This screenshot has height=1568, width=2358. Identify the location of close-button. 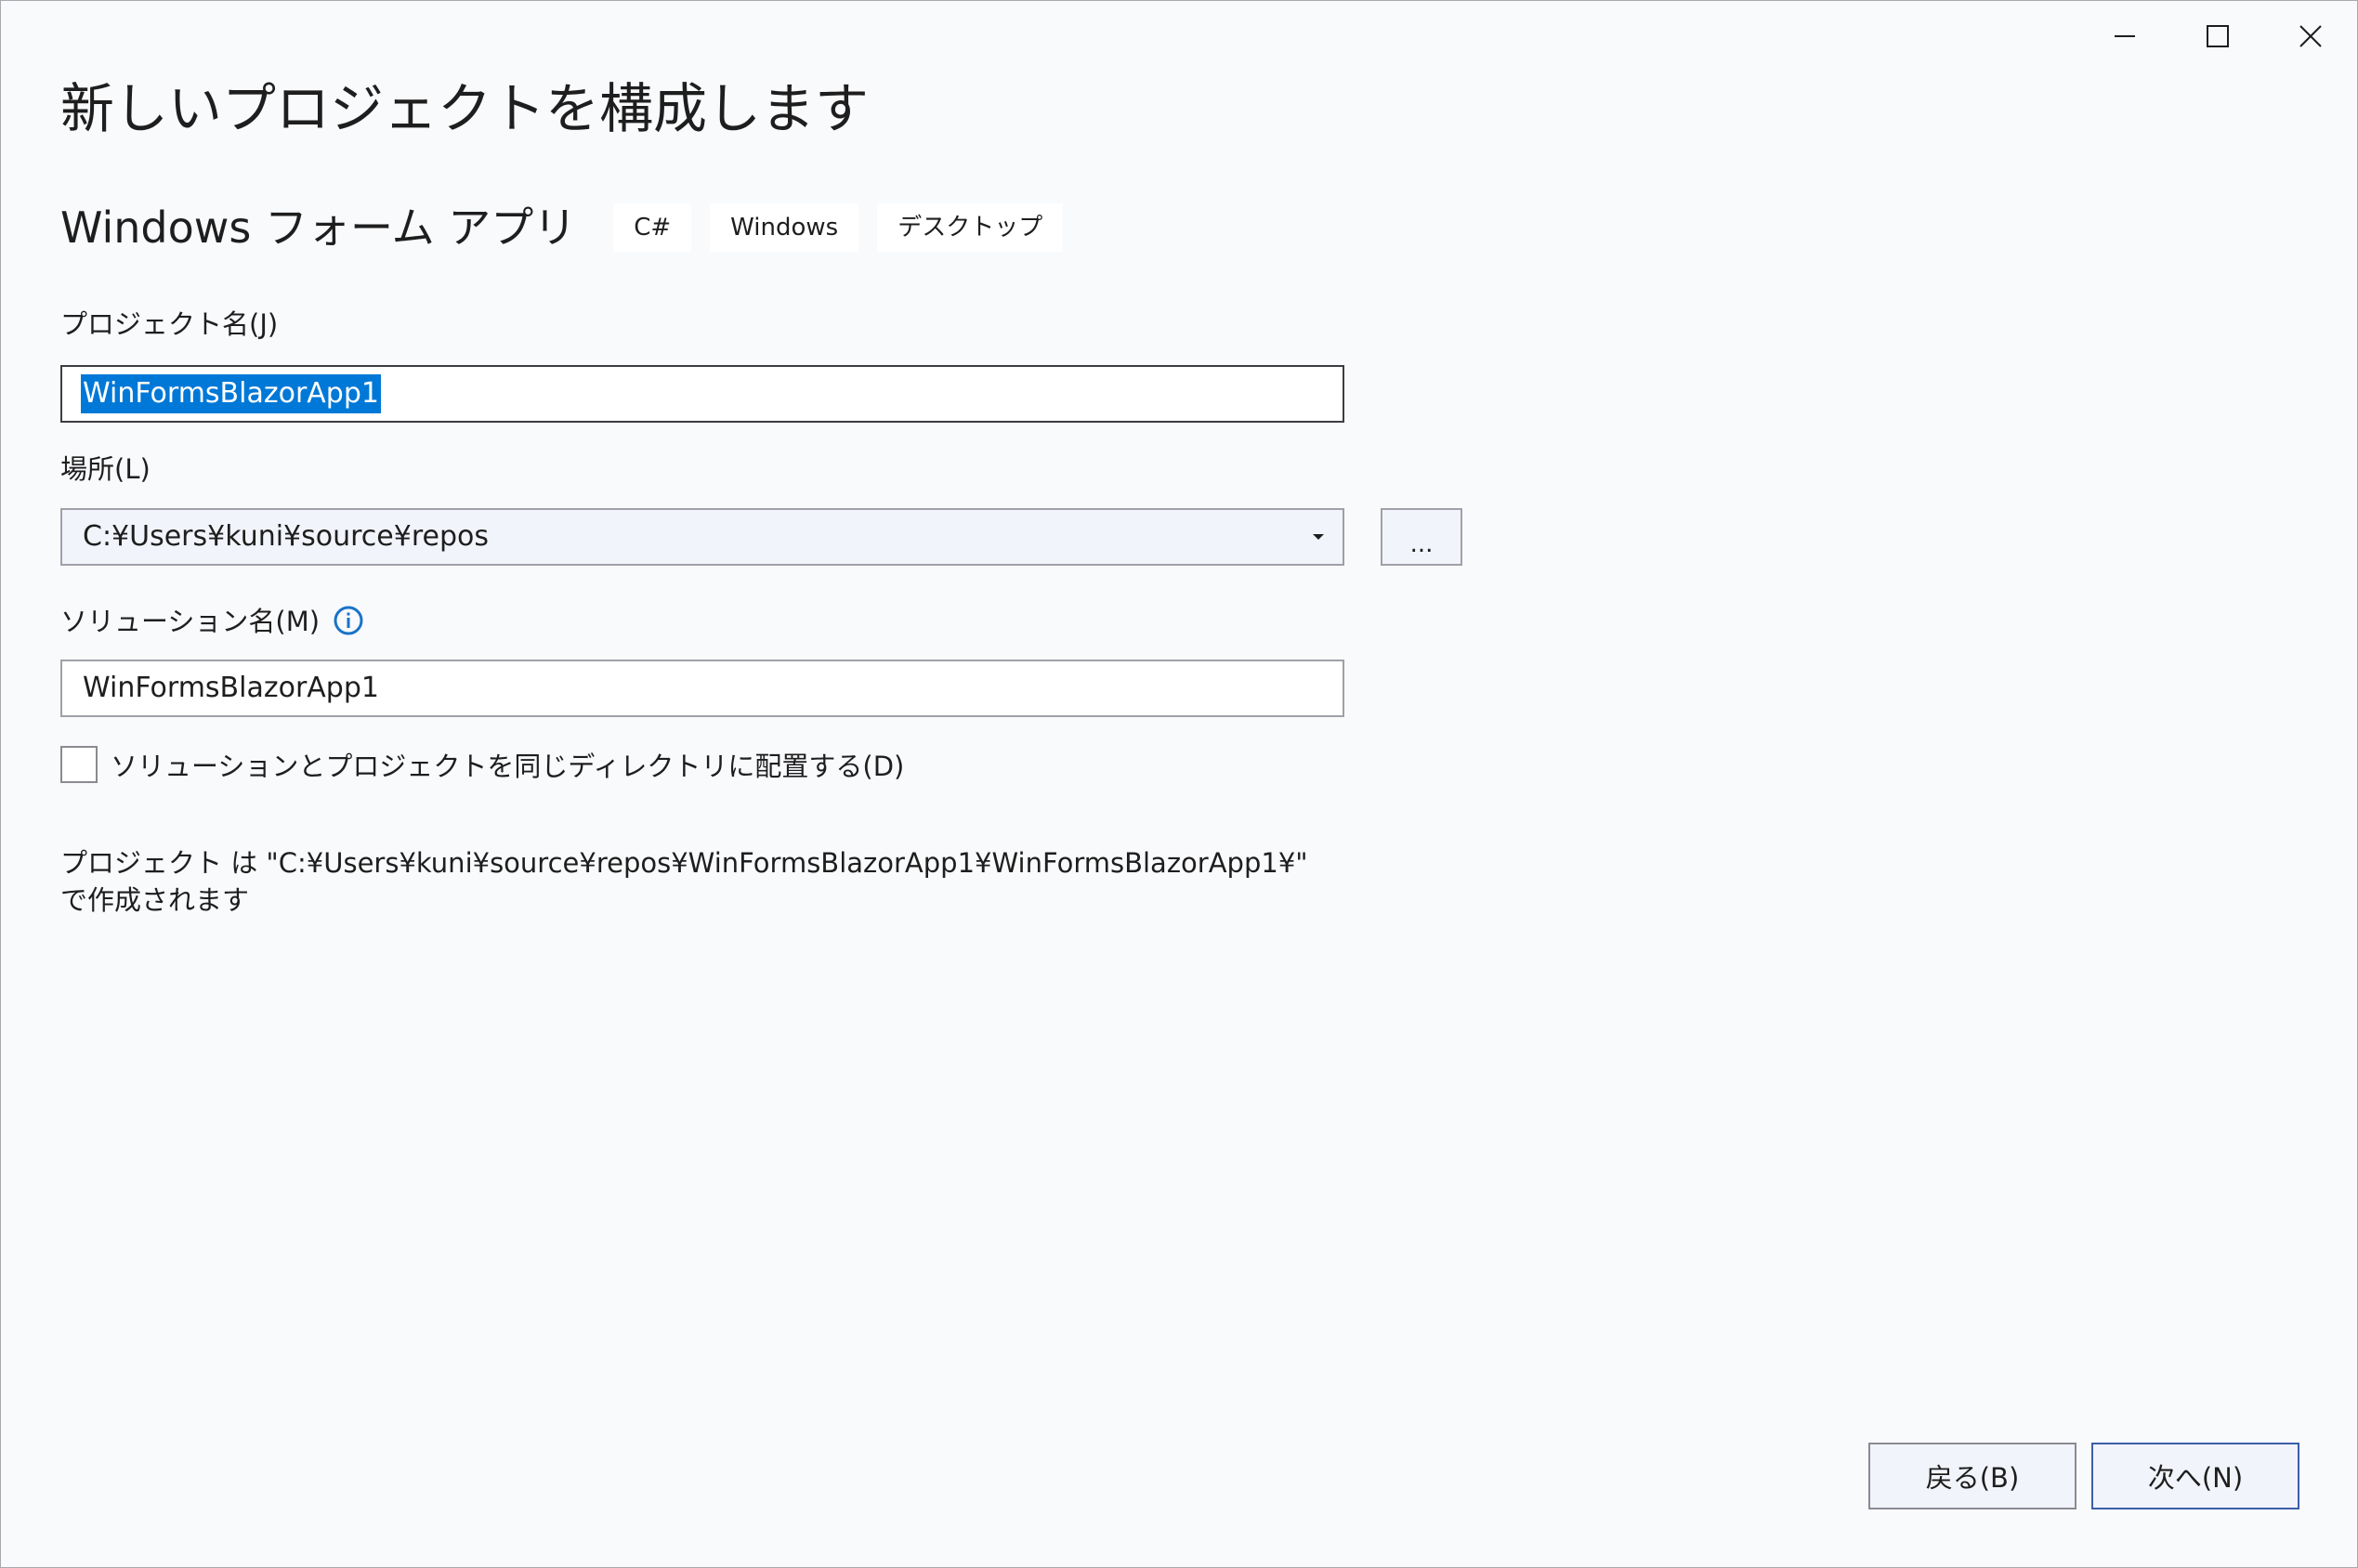
(2310, 36).